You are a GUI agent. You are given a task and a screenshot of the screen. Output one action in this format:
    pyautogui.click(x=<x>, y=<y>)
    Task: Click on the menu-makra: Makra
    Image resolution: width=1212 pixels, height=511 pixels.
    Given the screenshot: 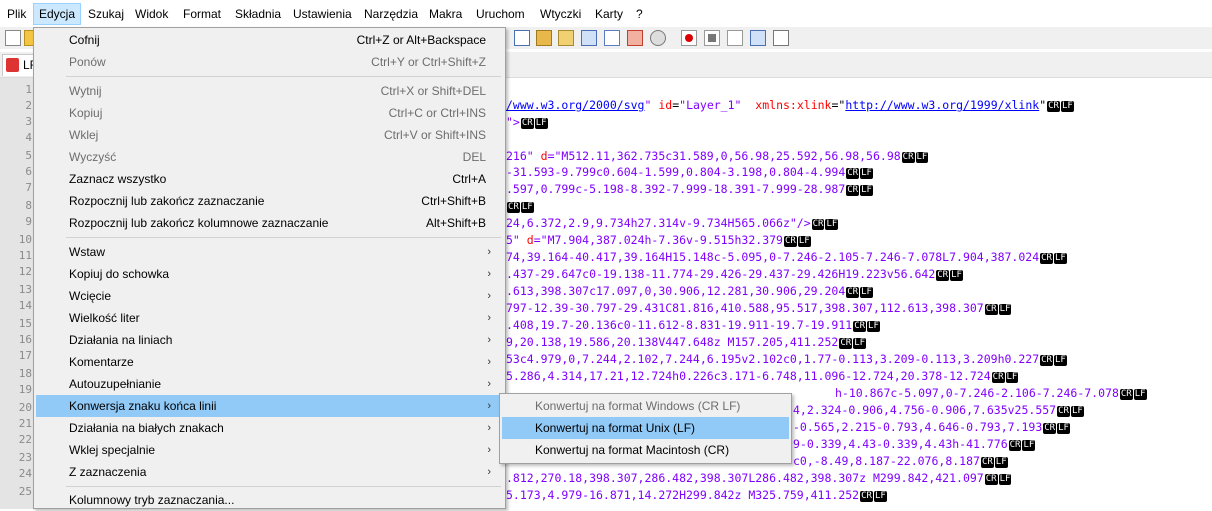 What is the action you would take?
    pyautogui.click(x=445, y=14)
    